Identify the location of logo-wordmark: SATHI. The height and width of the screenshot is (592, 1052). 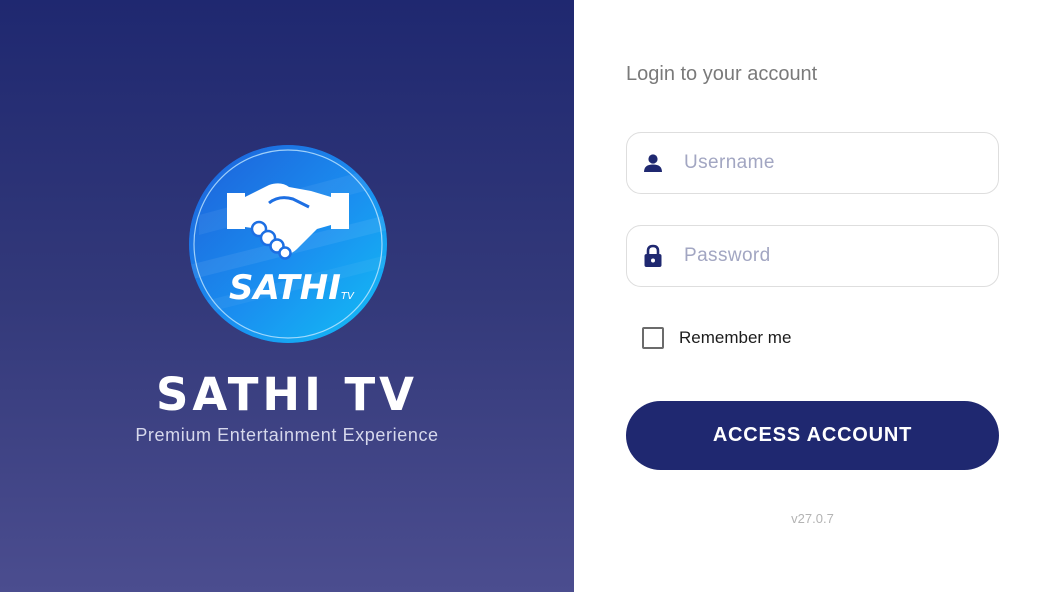
(285, 288).